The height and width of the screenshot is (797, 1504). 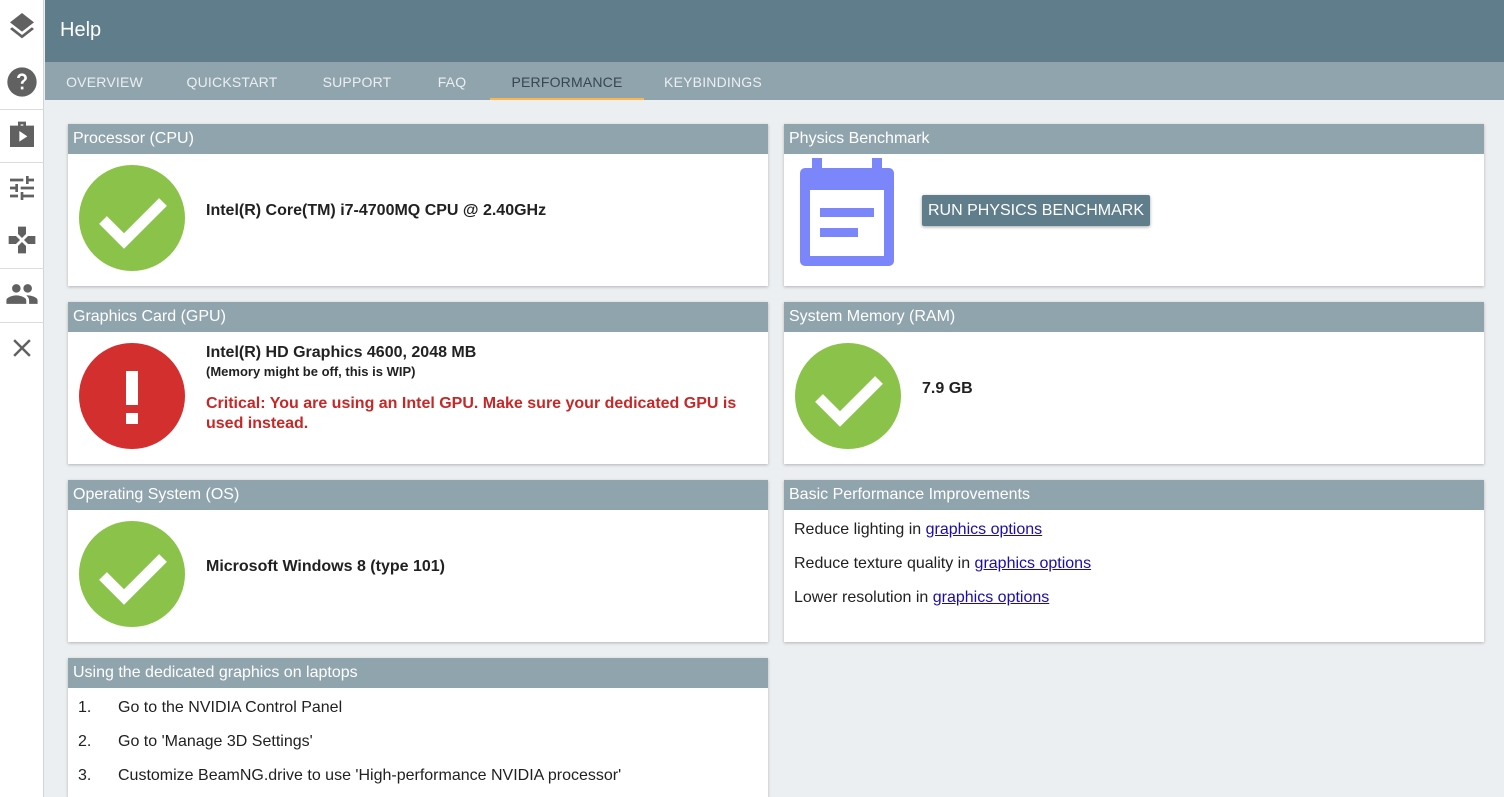 I want to click on list-item: 1. Go to the NVIDIA Control Panel, so click(x=210, y=707).